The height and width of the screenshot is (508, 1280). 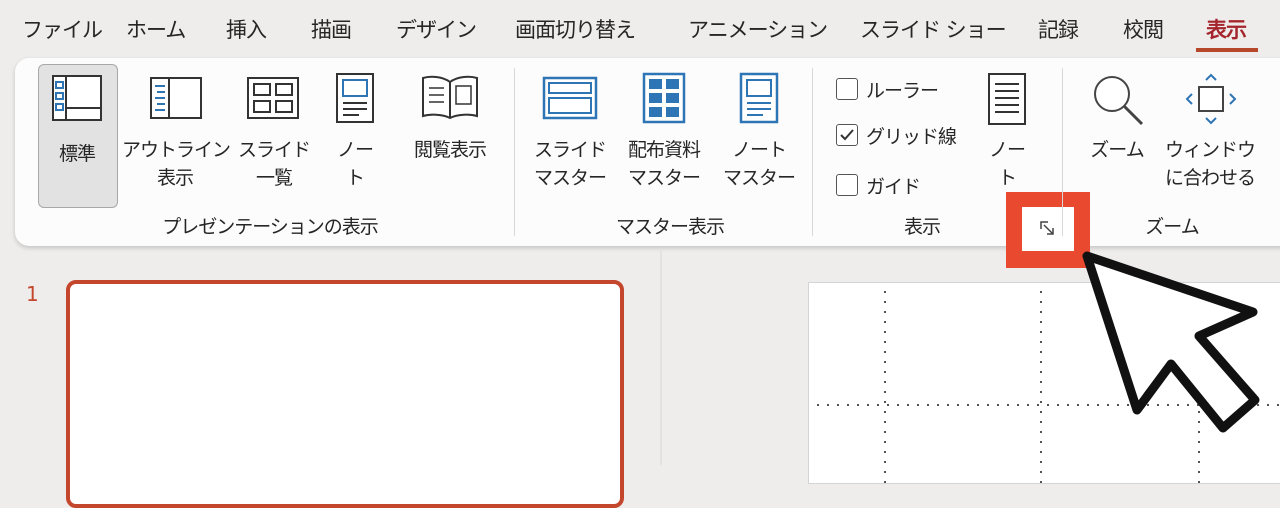 I want to click on normal-view-label: 標準, so click(x=77, y=154).